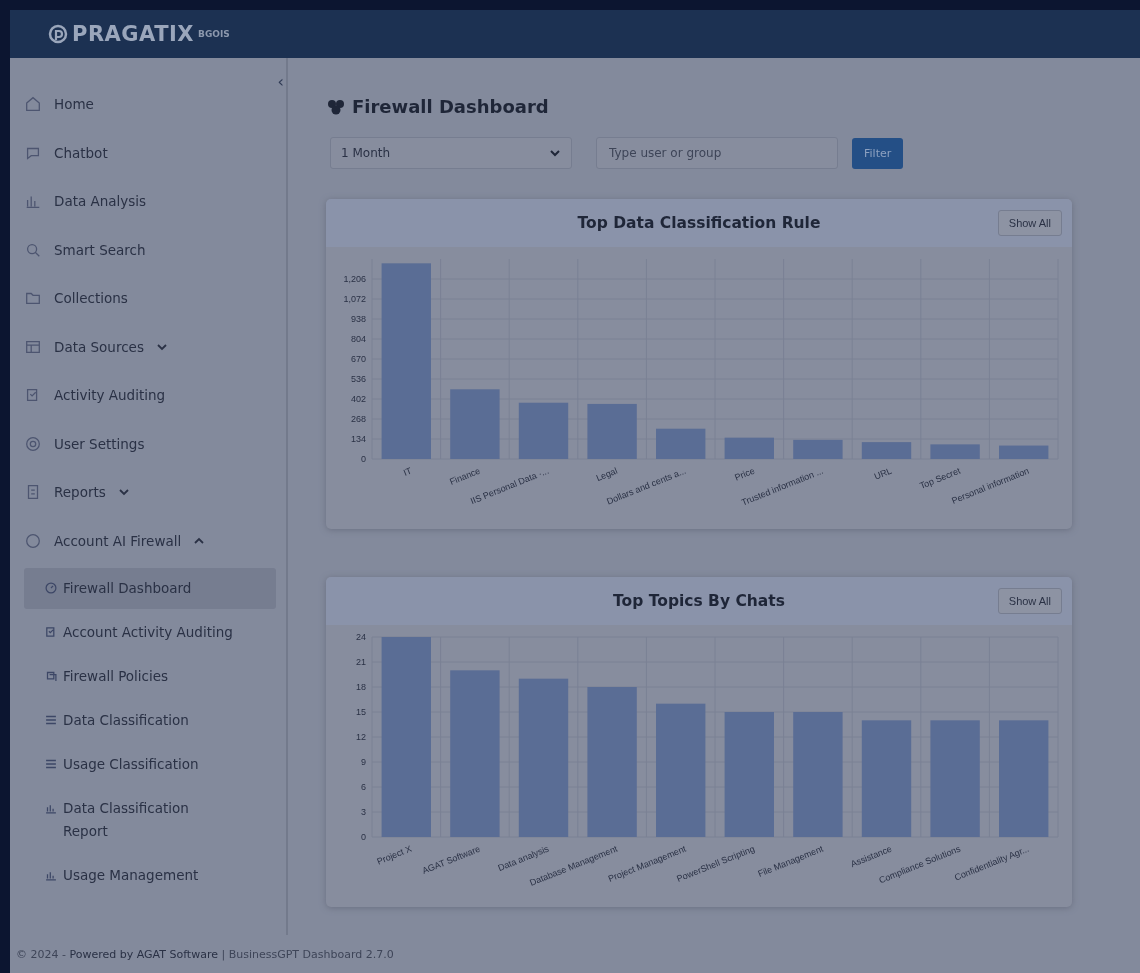 The width and height of the screenshot is (1140, 973). What do you see at coordinates (150, 492) in the screenshot?
I see `sidebar-item: Reports` at bounding box center [150, 492].